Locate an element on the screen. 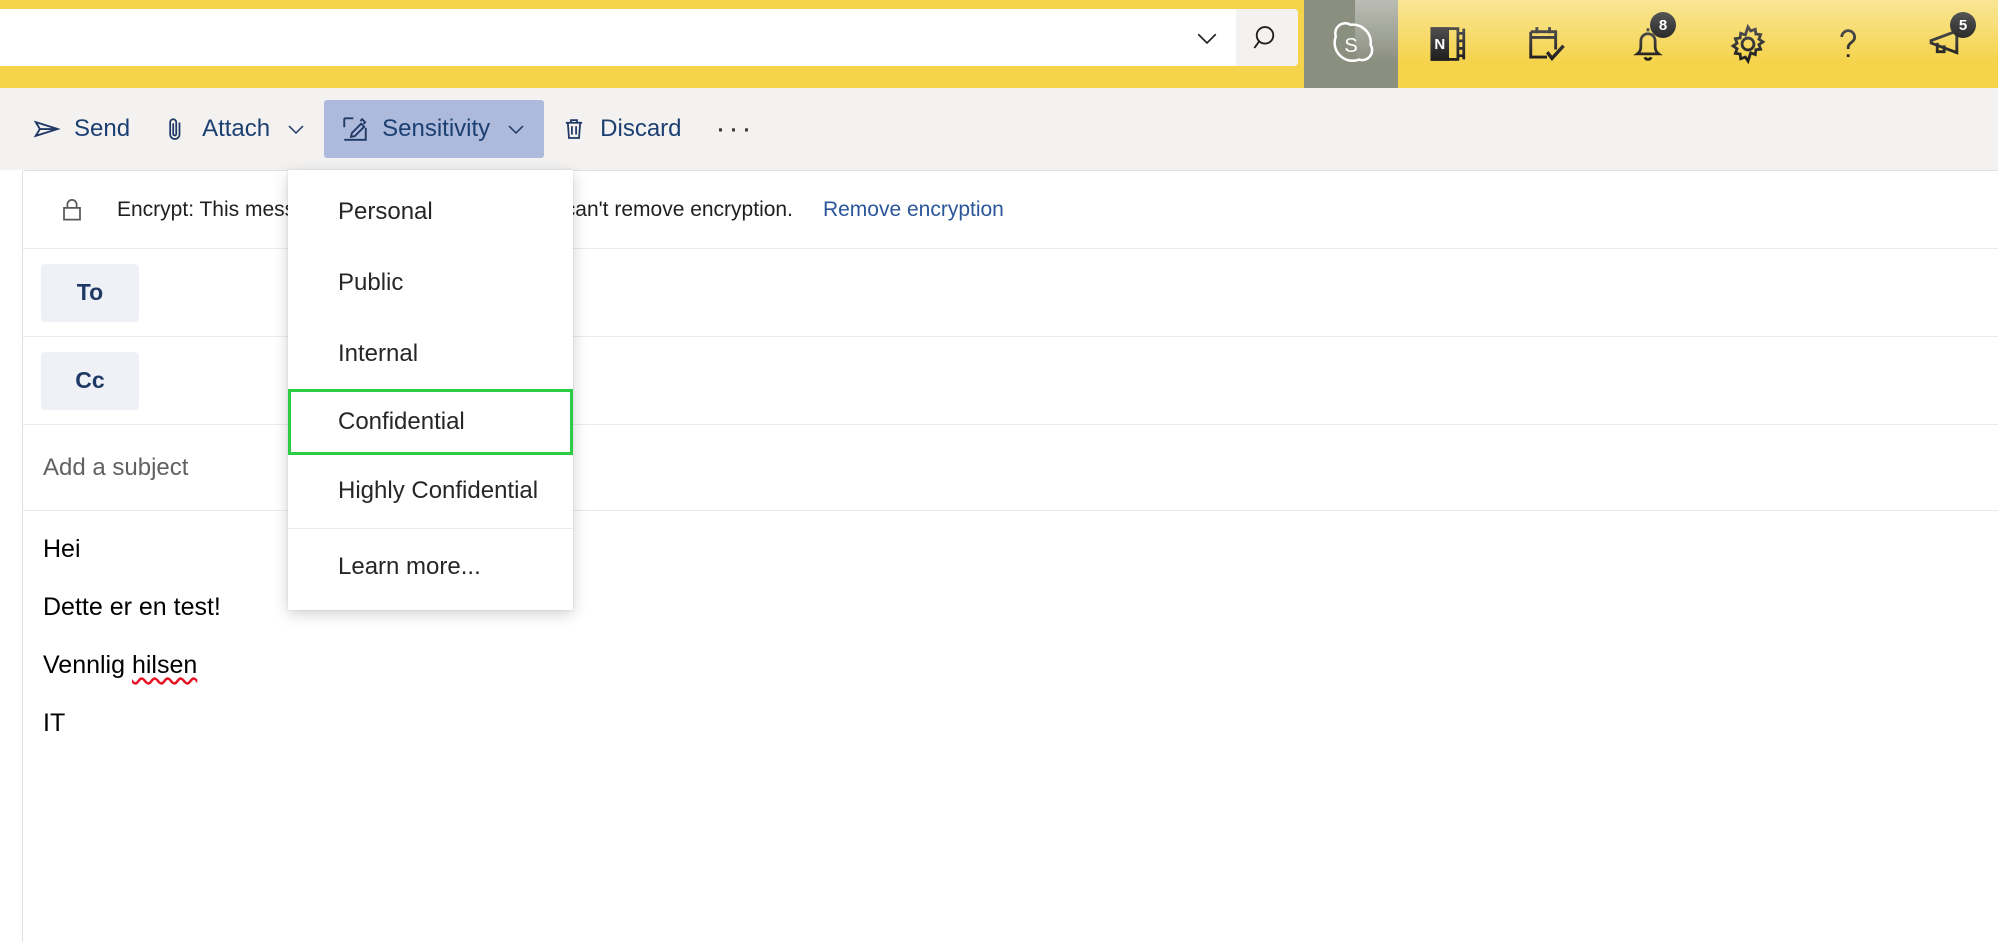 Image resolution: width=1998 pixels, height=942 pixels. sensitivity-label: Sensitivity is located at coordinates (436, 128).